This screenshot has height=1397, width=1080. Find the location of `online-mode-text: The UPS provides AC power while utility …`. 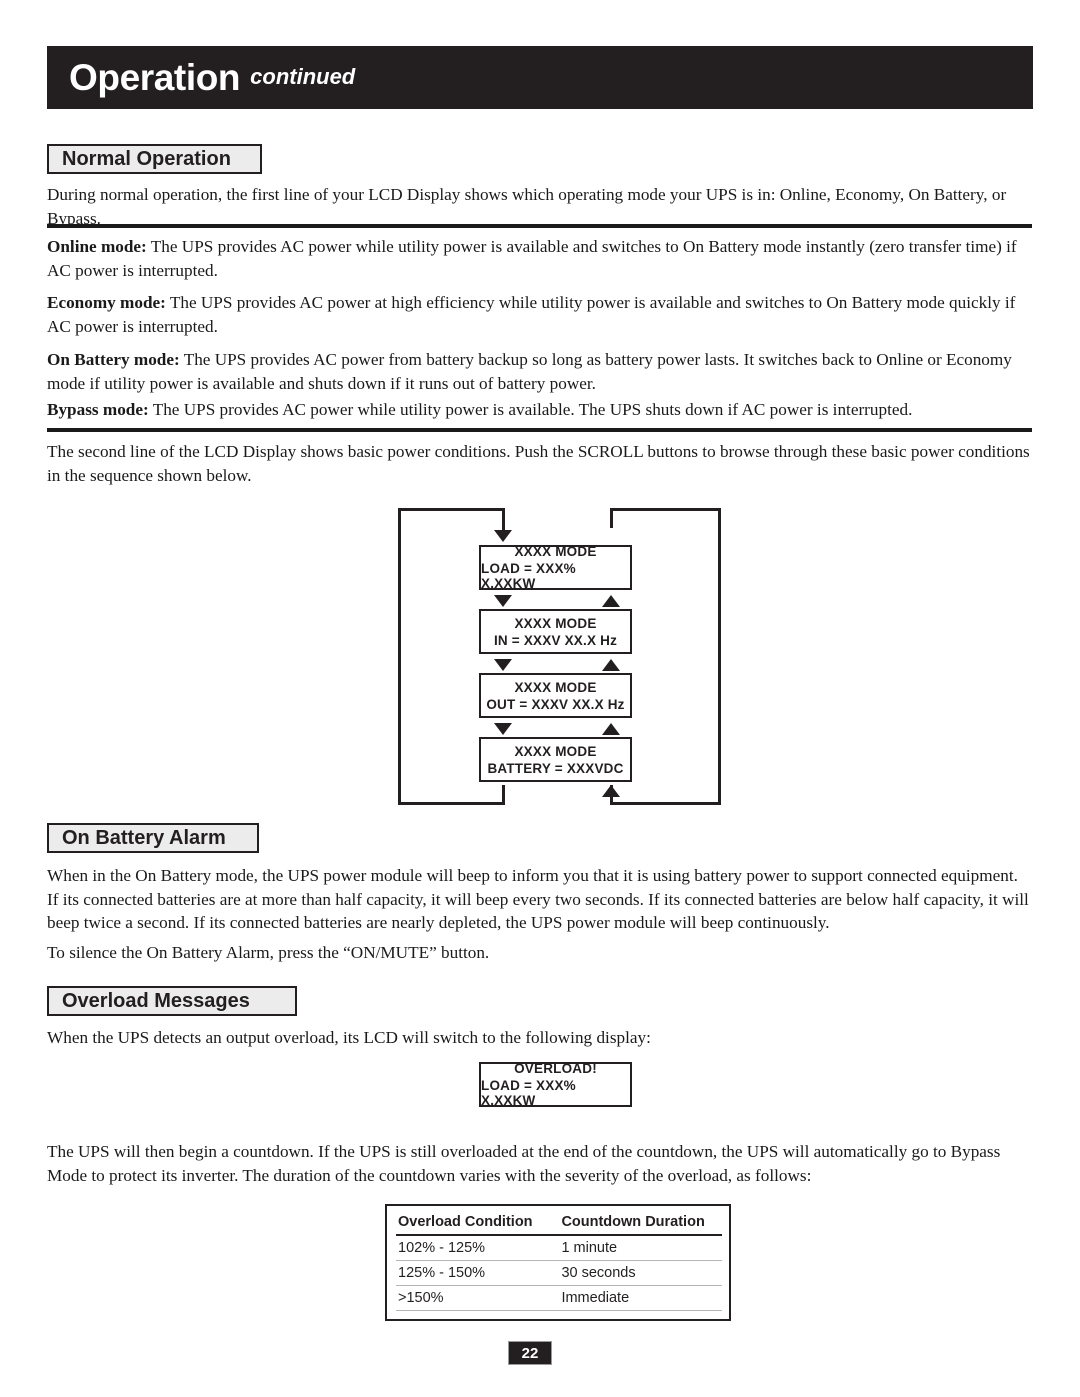

online-mode-text: The UPS provides AC power while utility … is located at coordinates (532, 258).